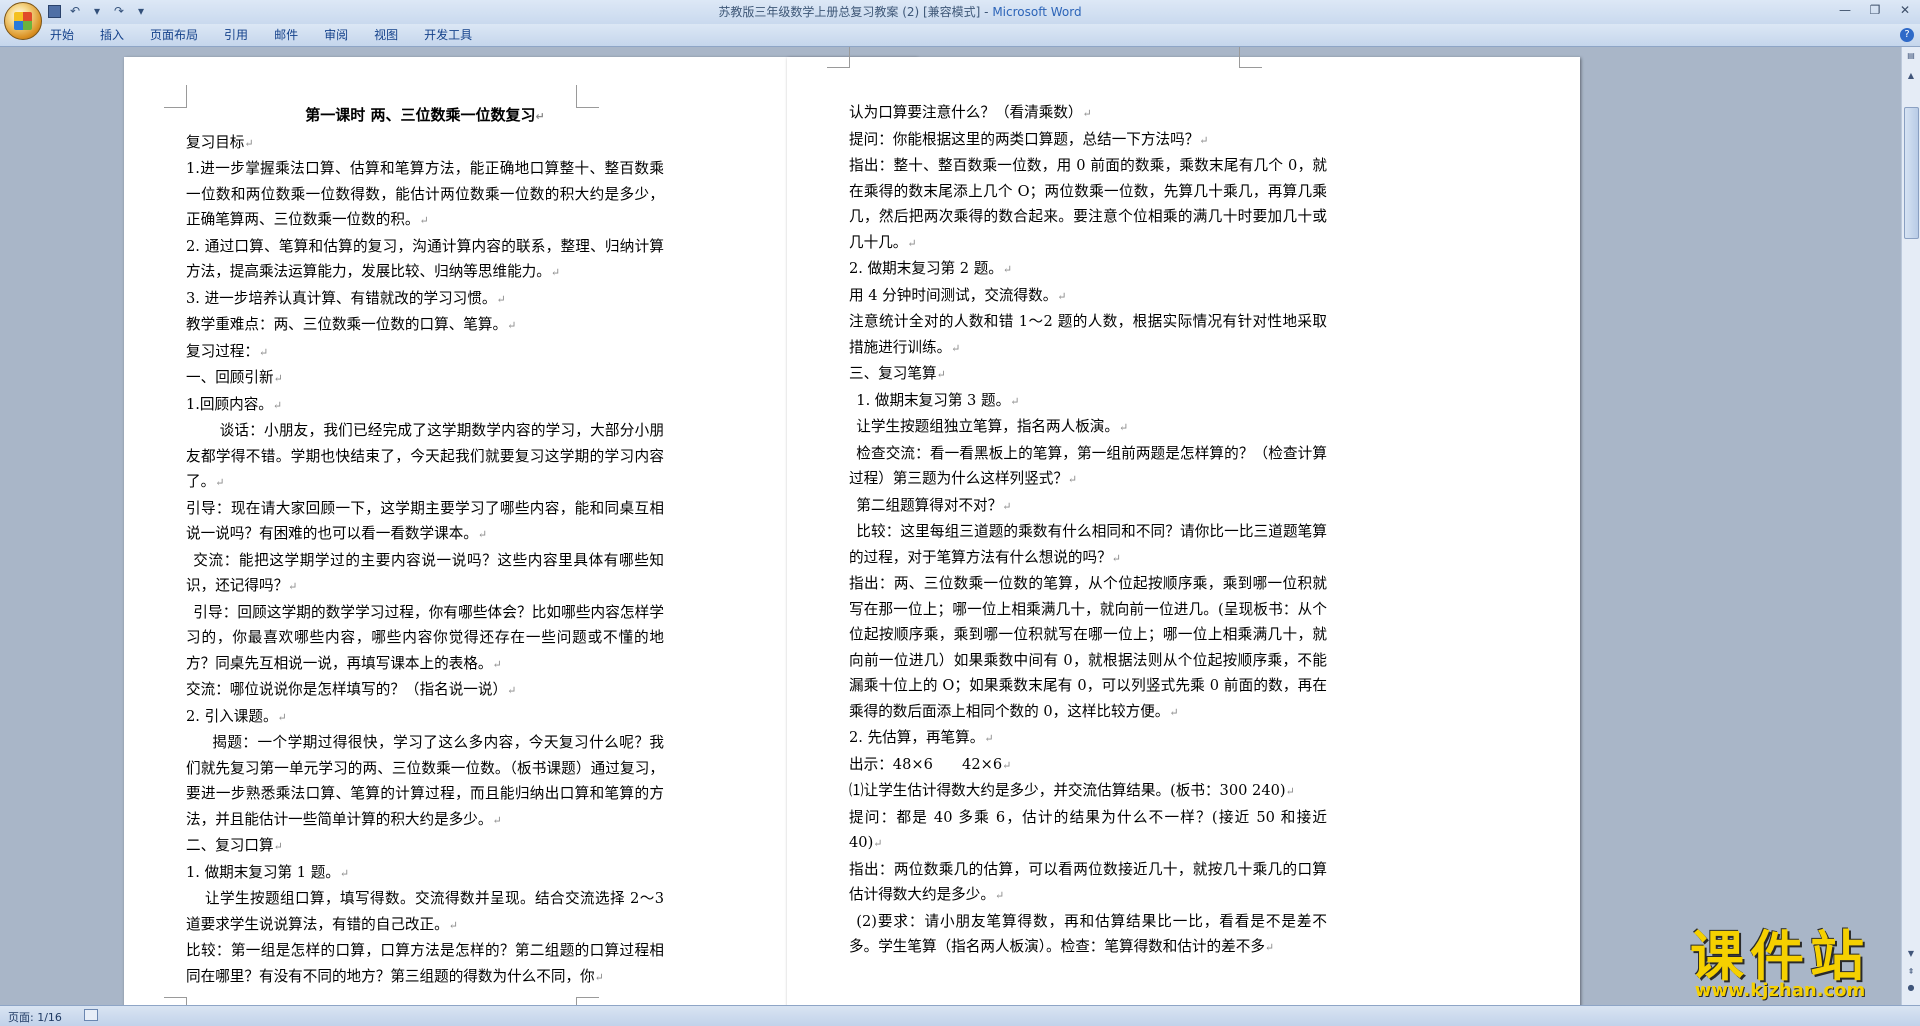 The height and width of the screenshot is (1026, 1920). I want to click on document-paragraph: 一、回顾引新↵, so click(234, 377).